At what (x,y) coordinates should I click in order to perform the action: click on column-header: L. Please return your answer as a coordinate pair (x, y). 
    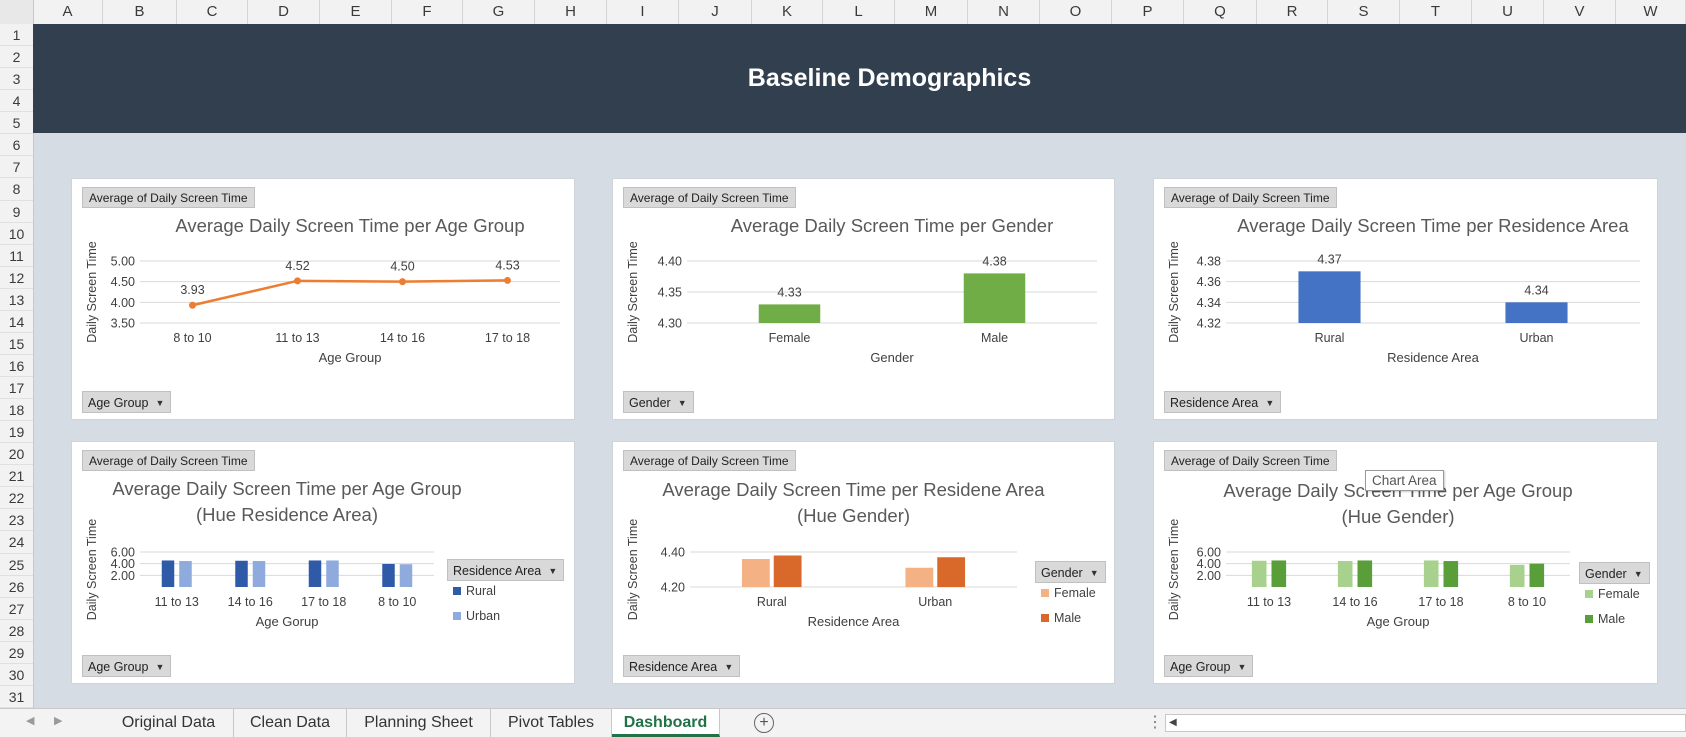
    Looking at the image, I should click on (859, 12).